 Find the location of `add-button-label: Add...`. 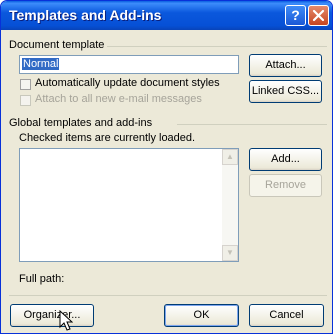

add-button-label: Add... is located at coordinates (285, 159).